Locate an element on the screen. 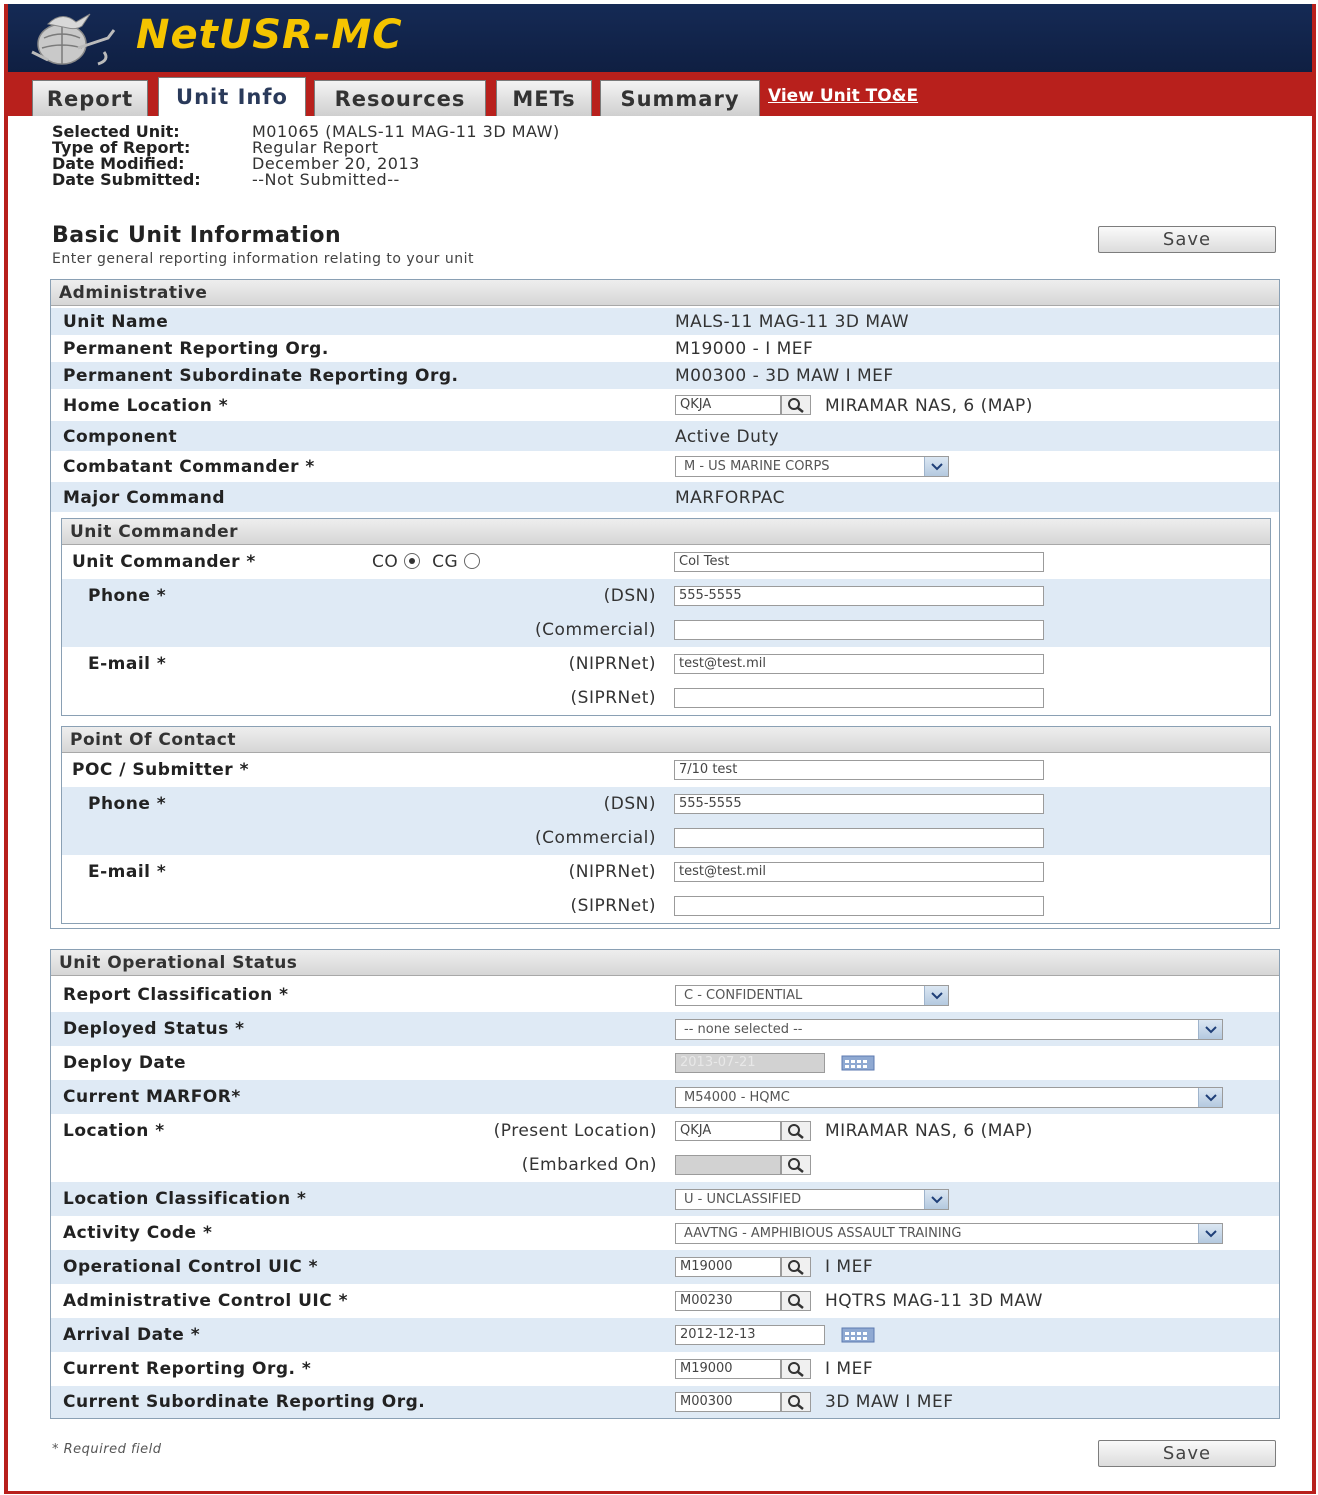 This screenshot has height=1495, width=1318. commander-type-radios: CO CG is located at coordinates (426, 562).